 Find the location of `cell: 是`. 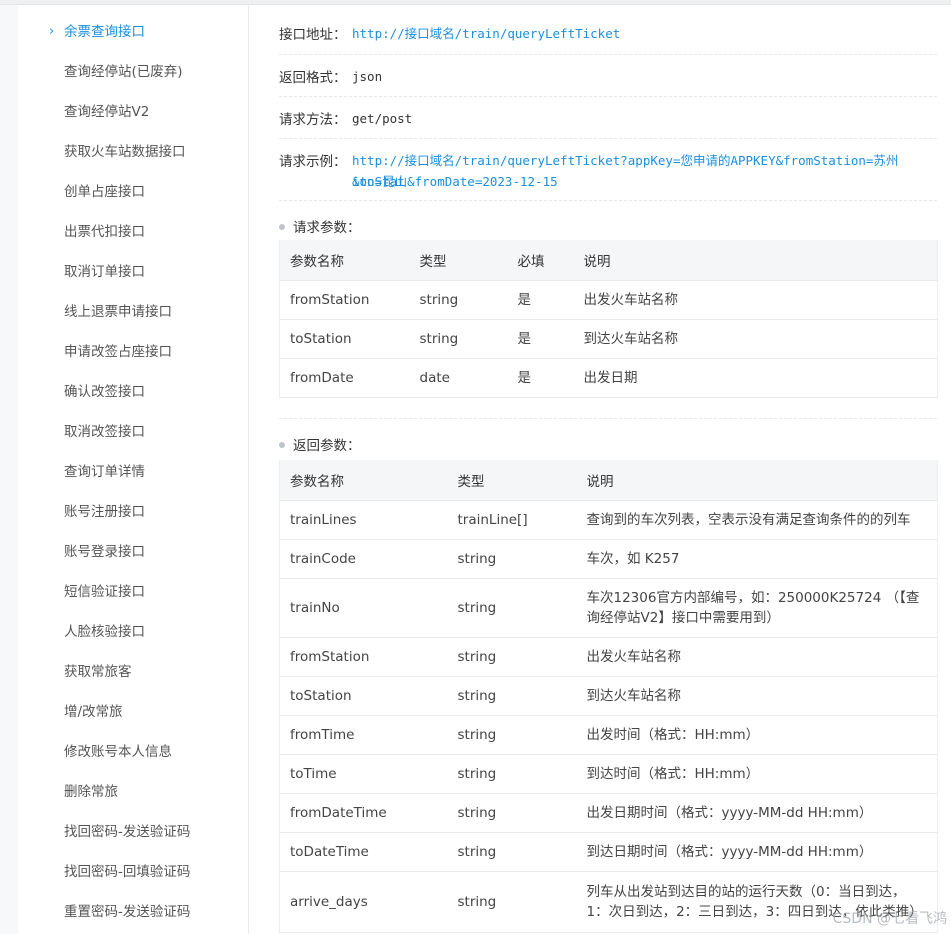

cell: 是 is located at coordinates (540, 339).